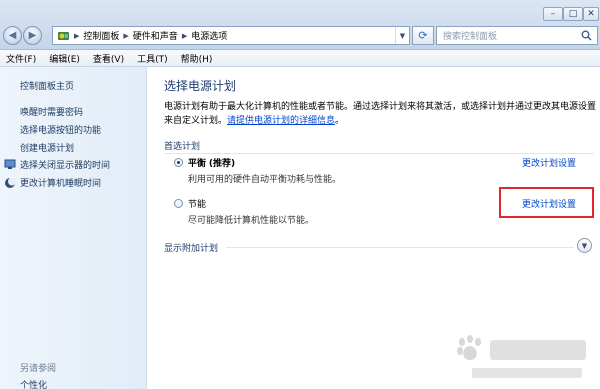  What do you see at coordinates (197, 203) in the screenshot?
I see `power-saver-plan-name: 节能` at bounding box center [197, 203].